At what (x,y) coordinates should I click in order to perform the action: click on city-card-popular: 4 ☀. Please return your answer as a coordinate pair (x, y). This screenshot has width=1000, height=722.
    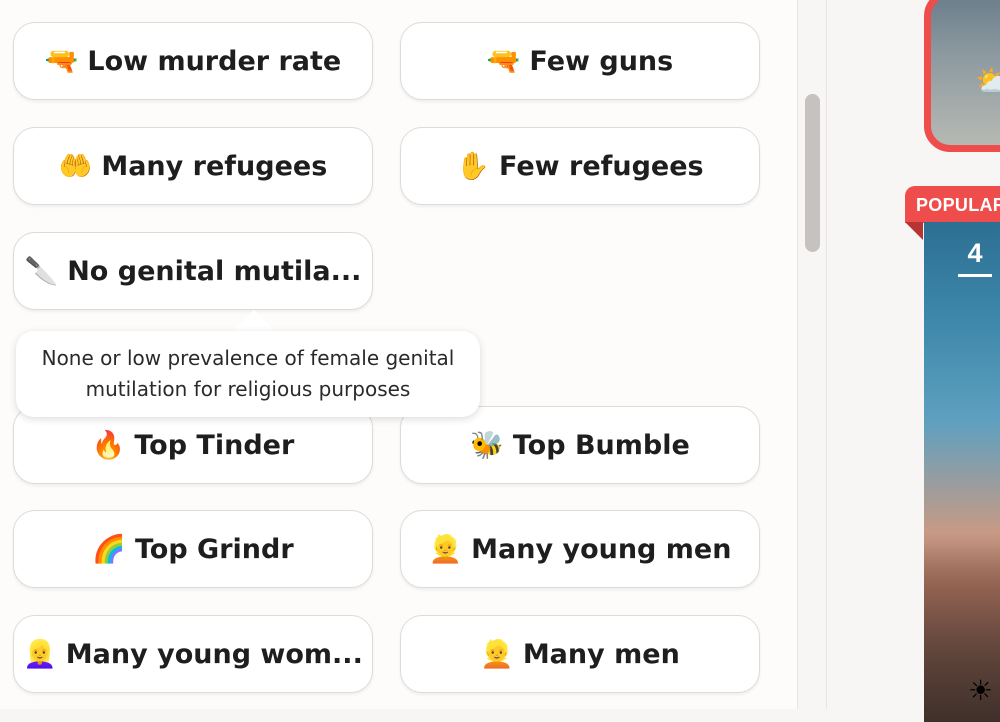
    Looking at the image, I should click on (962, 472).